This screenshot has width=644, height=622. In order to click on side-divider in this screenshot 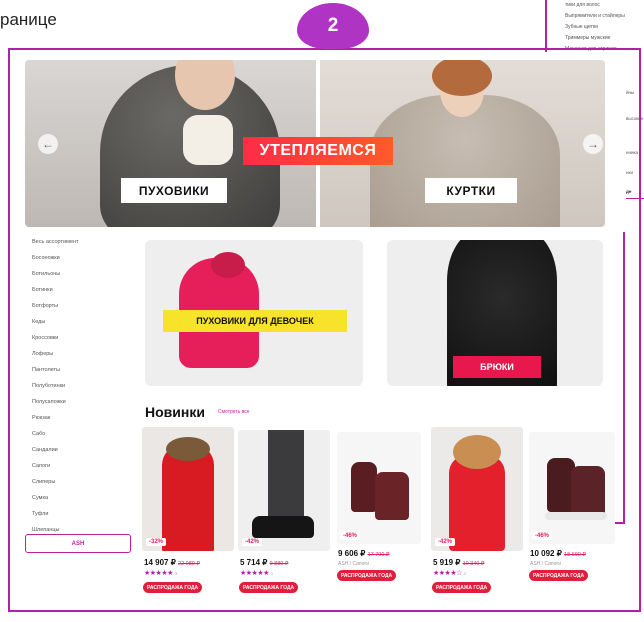, I will do `click(635, 198)`.